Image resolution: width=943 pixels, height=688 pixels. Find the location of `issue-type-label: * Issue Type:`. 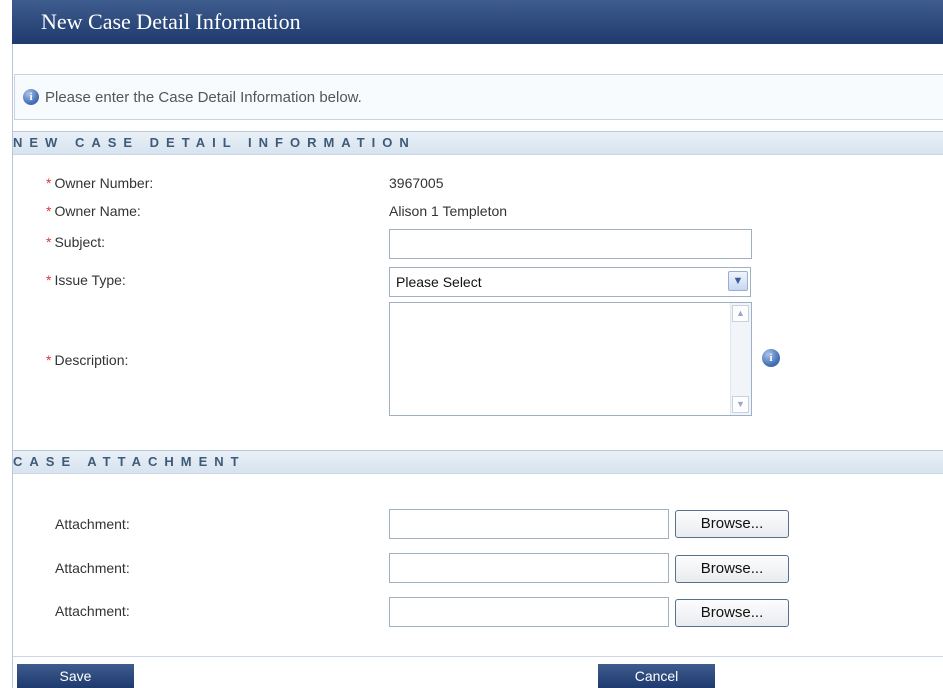

issue-type-label: * Issue Type: is located at coordinates (86, 280).